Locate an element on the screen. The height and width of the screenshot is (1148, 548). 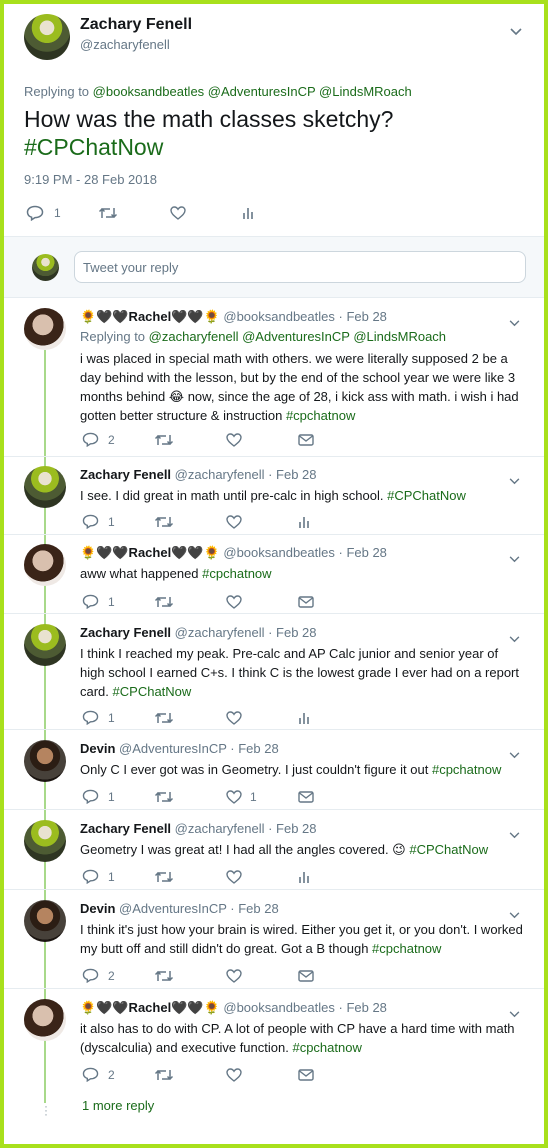
mention-link: @zacharyfenell is located at coordinates (194, 336).